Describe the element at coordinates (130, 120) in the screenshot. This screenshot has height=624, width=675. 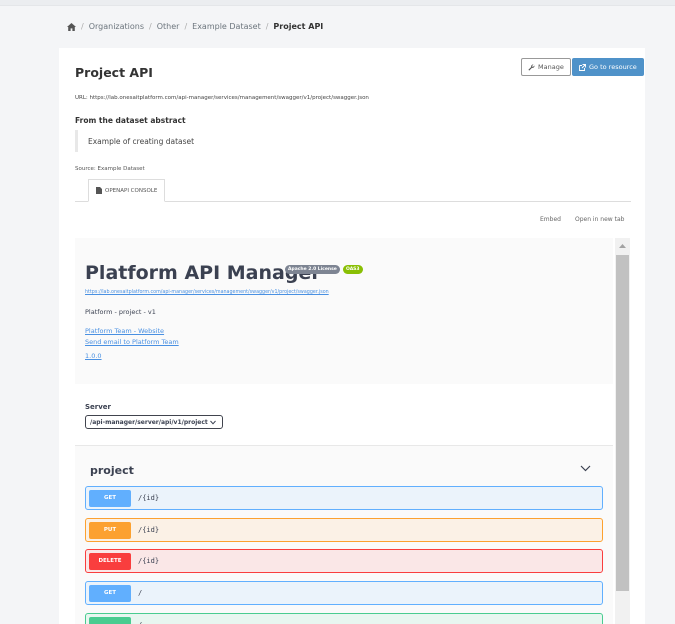
I see `abstract-heading: From the dataset abstract` at that location.